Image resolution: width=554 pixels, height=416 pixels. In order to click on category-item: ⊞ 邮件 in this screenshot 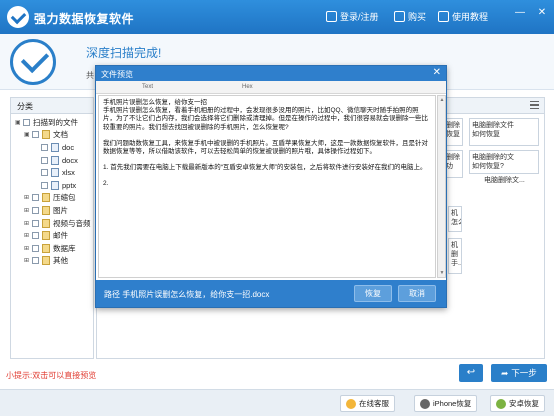, I will do `click(54, 235)`.